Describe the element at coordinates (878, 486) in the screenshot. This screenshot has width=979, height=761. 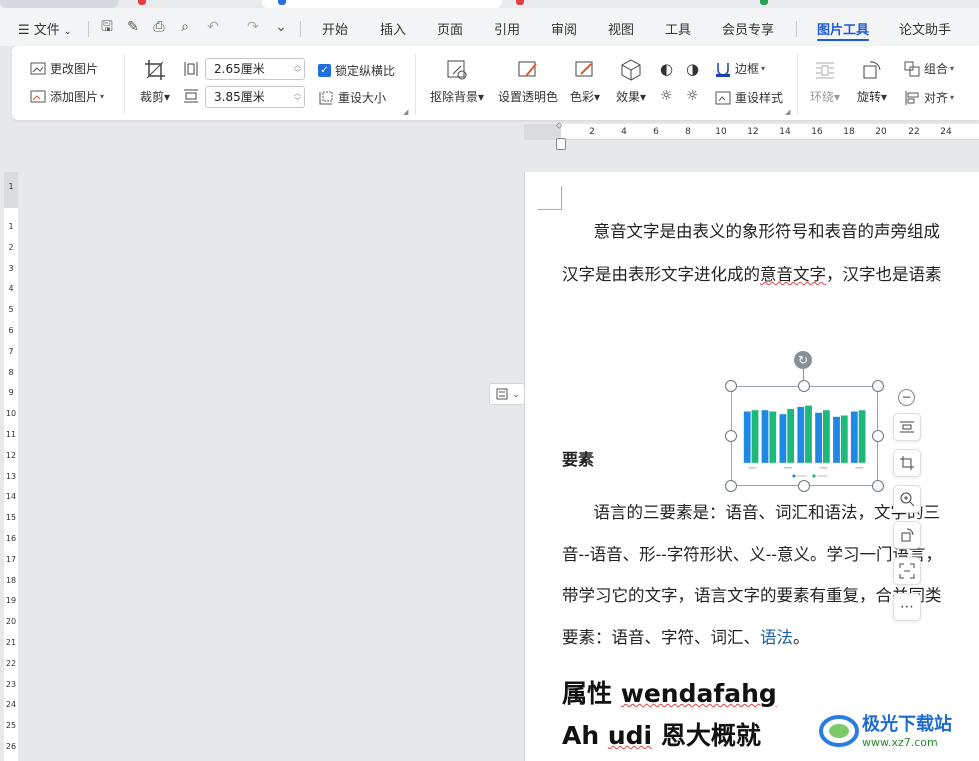
I see `resize-handle-se` at that location.